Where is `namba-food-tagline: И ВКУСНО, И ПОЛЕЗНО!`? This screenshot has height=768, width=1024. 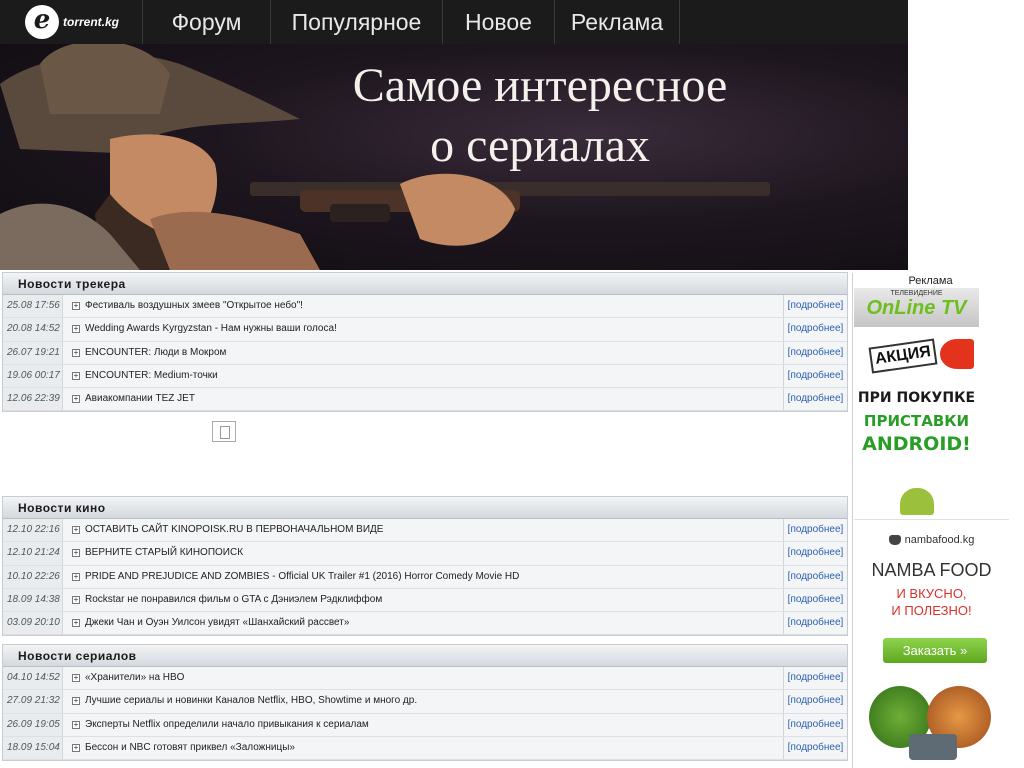
namba-food-tagline: И ВКУСНО, И ПОЛЕЗНО! is located at coordinates (931, 602).